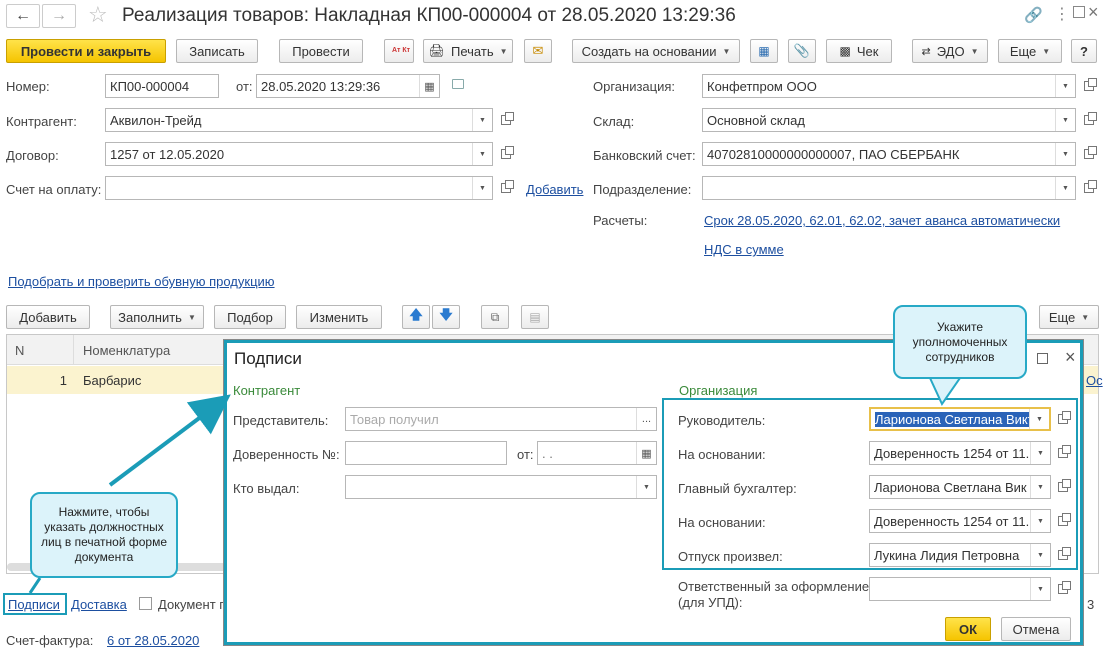 The height and width of the screenshot is (656, 1105). I want to click on post-button: Провести, so click(321, 51).